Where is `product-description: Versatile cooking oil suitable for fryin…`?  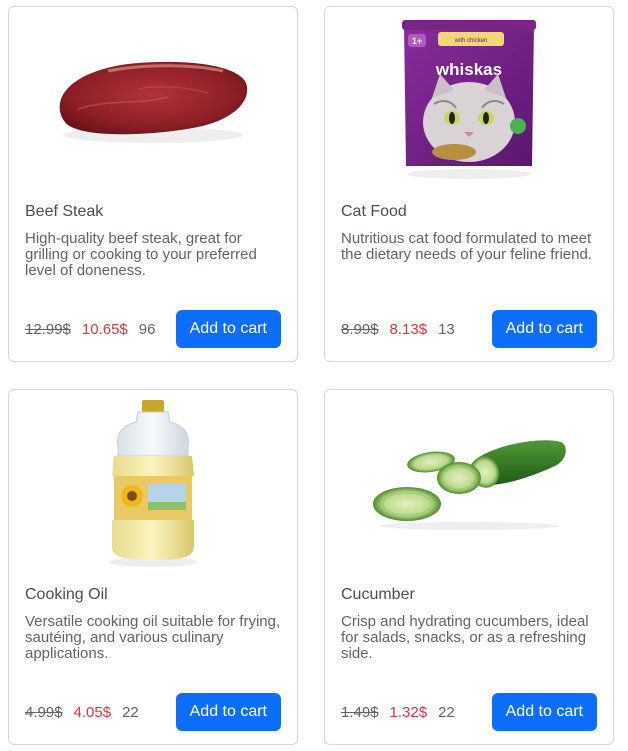 product-description: Versatile cooking oil suitable for fryin… is located at coordinates (153, 637).